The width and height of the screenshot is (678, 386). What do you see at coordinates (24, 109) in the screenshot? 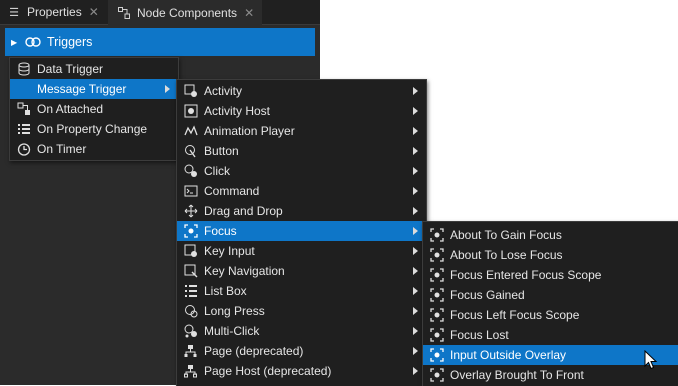
I see `attach-icon` at bounding box center [24, 109].